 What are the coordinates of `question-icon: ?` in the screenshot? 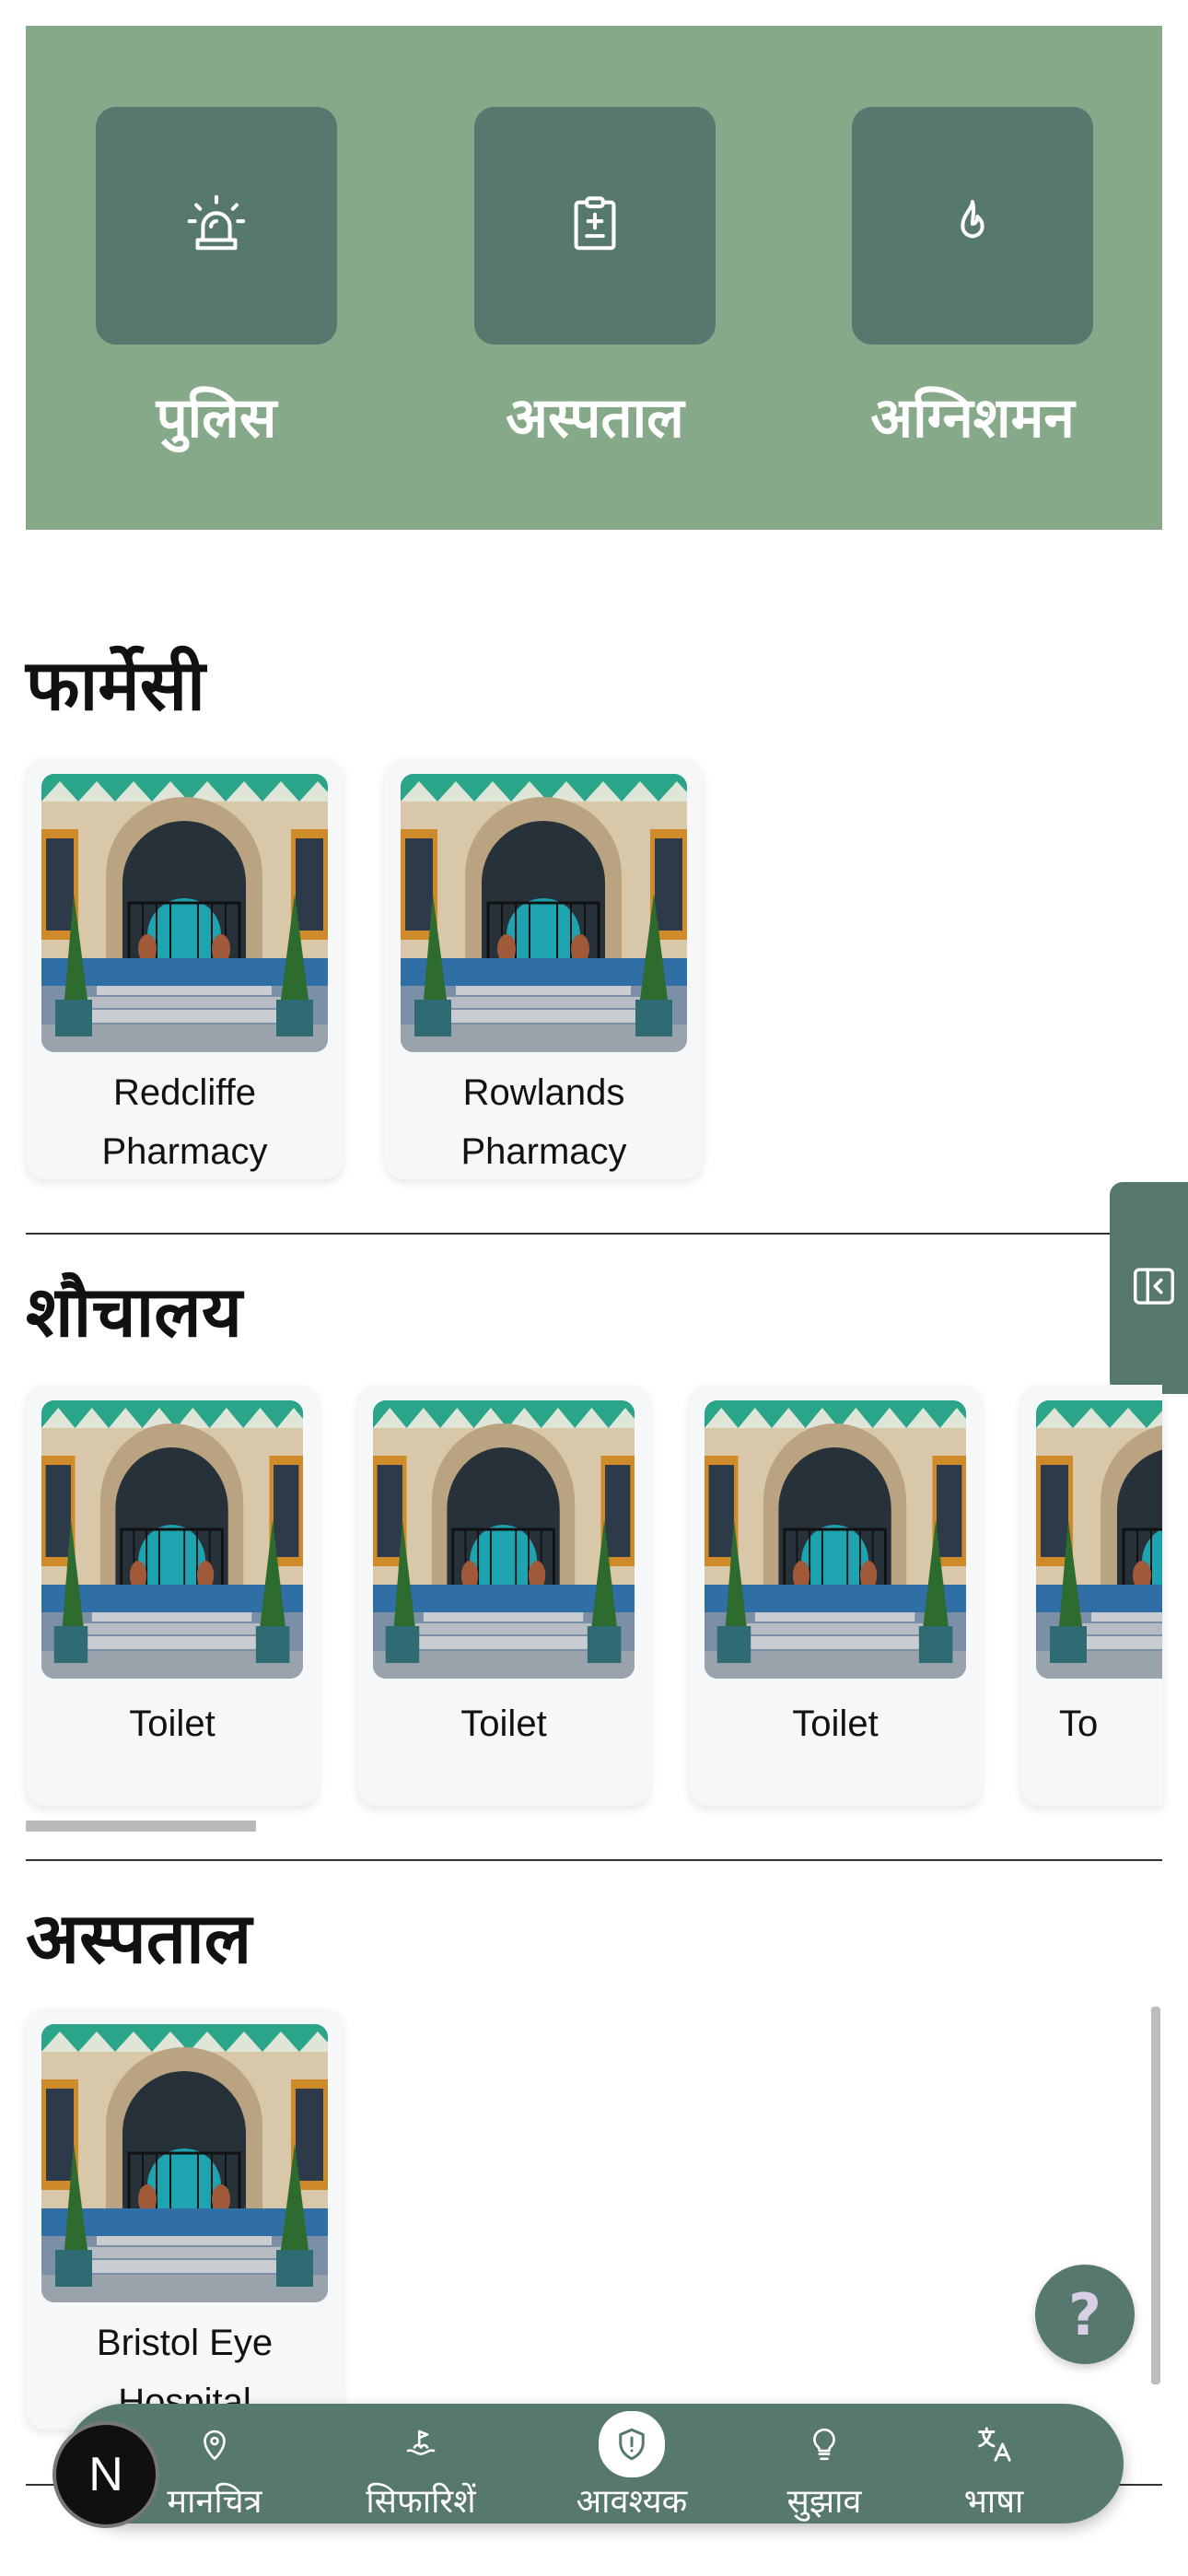 It's located at (1084, 2314).